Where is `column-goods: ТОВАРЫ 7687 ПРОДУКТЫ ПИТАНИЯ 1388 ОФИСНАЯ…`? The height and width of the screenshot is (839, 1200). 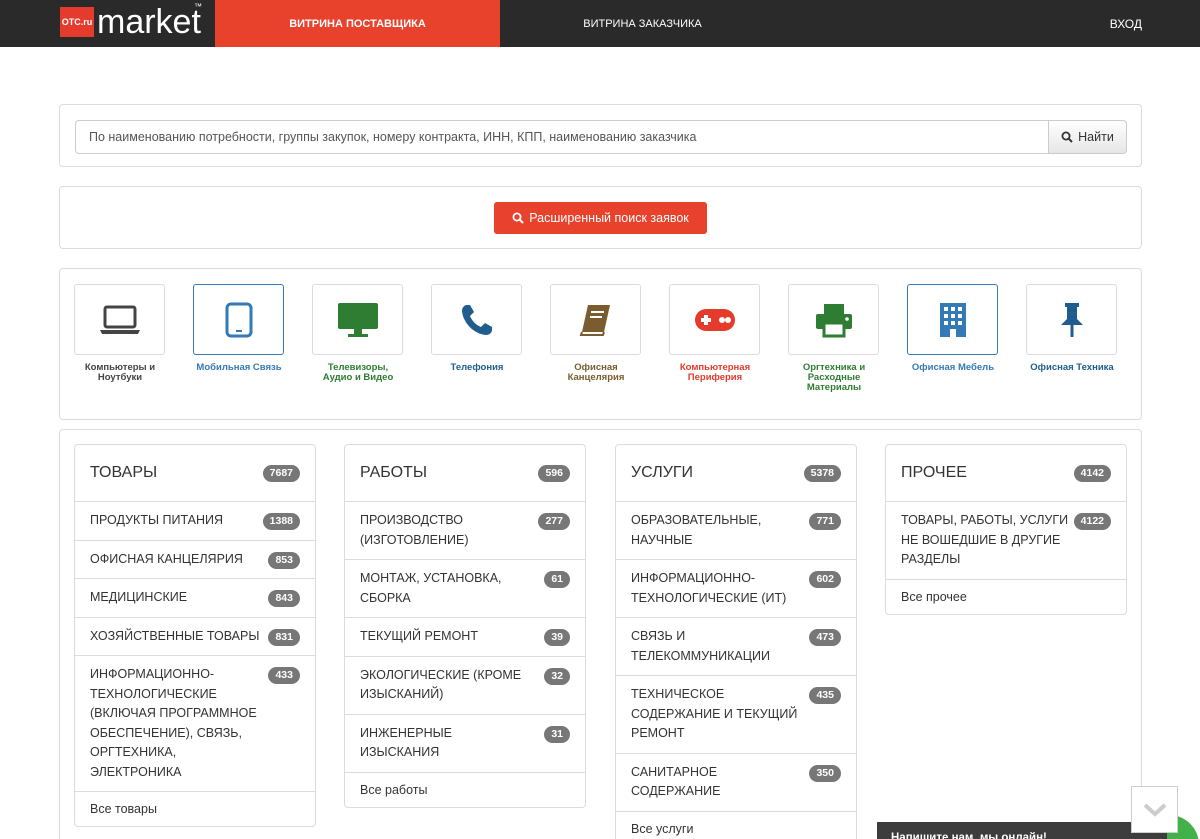
column-goods: ТОВАРЫ 7687 ПРОДУКТЫ ПИТАНИЯ 1388 ОФИСНАЯ… is located at coordinates (195, 635).